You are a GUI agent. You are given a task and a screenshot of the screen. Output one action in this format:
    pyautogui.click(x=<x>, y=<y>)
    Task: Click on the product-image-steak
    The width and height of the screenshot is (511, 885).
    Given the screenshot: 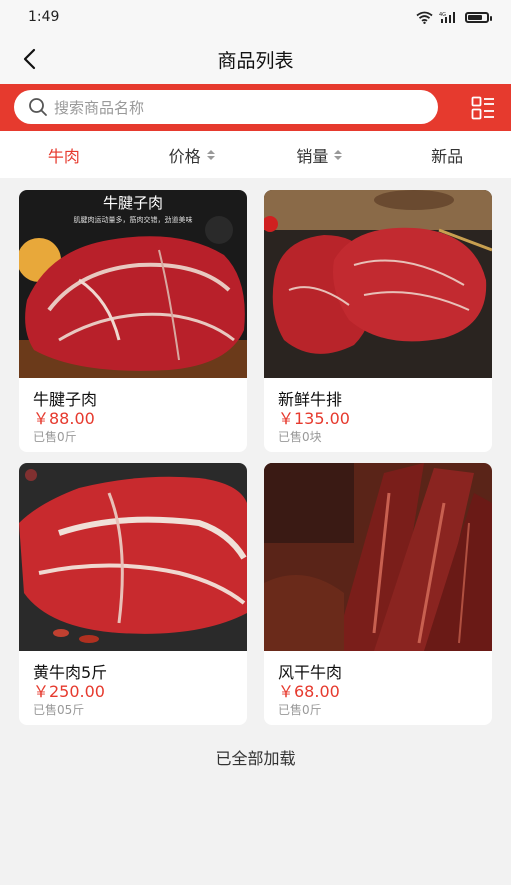 What is the action you would take?
    pyautogui.click(x=378, y=284)
    